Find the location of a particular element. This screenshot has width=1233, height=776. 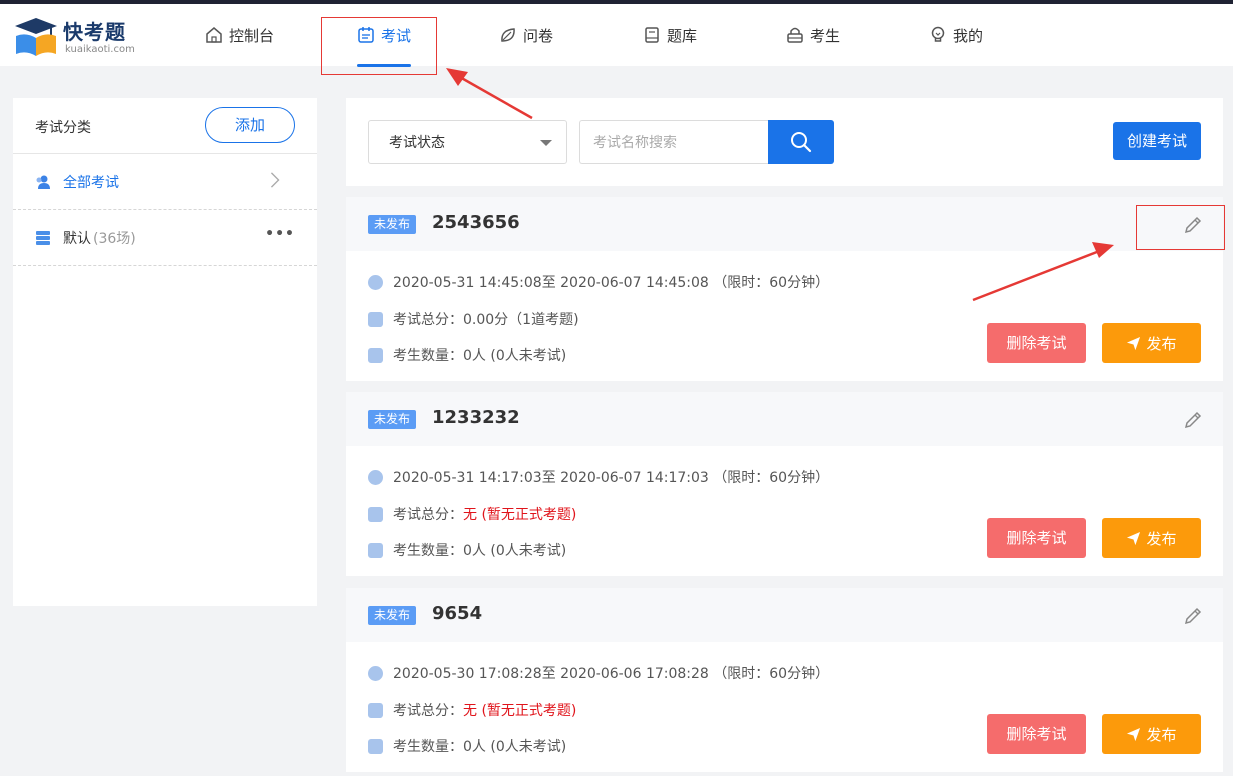

home-icon is located at coordinates (214, 35).